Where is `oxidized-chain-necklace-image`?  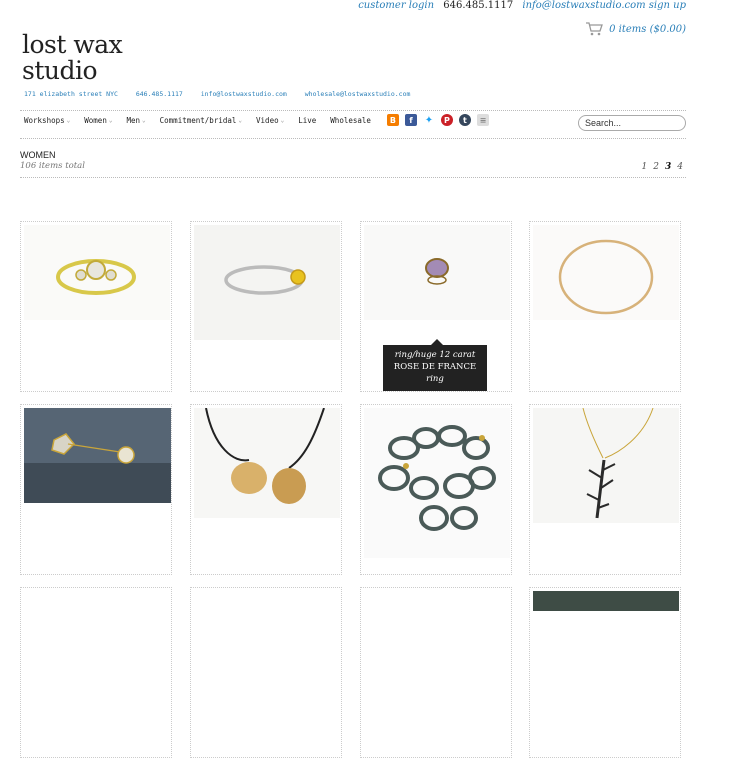
oxidized-chain-necklace-image is located at coordinates (437, 483).